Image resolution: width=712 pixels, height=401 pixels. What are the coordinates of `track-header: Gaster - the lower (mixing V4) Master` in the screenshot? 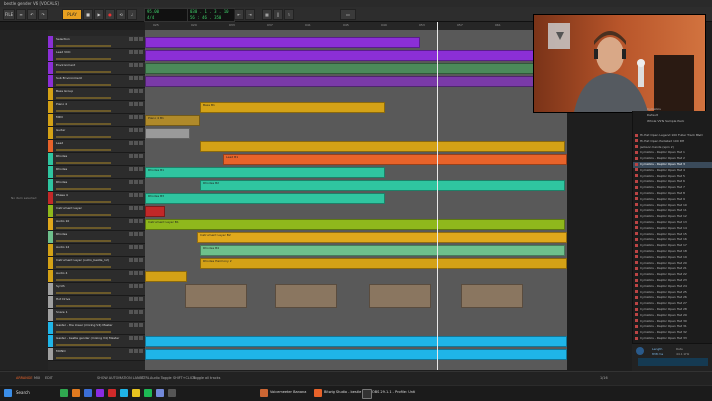 It's located at (96, 328).